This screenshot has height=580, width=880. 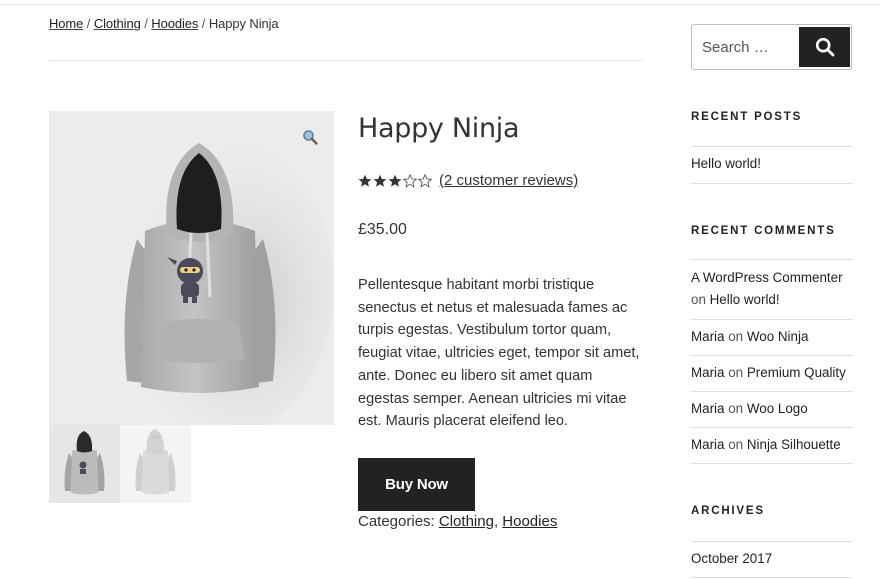 What do you see at coordinates (382, 229) in the screenshot?
I see `product-price: £35.00` at bounding box center [382, 229].